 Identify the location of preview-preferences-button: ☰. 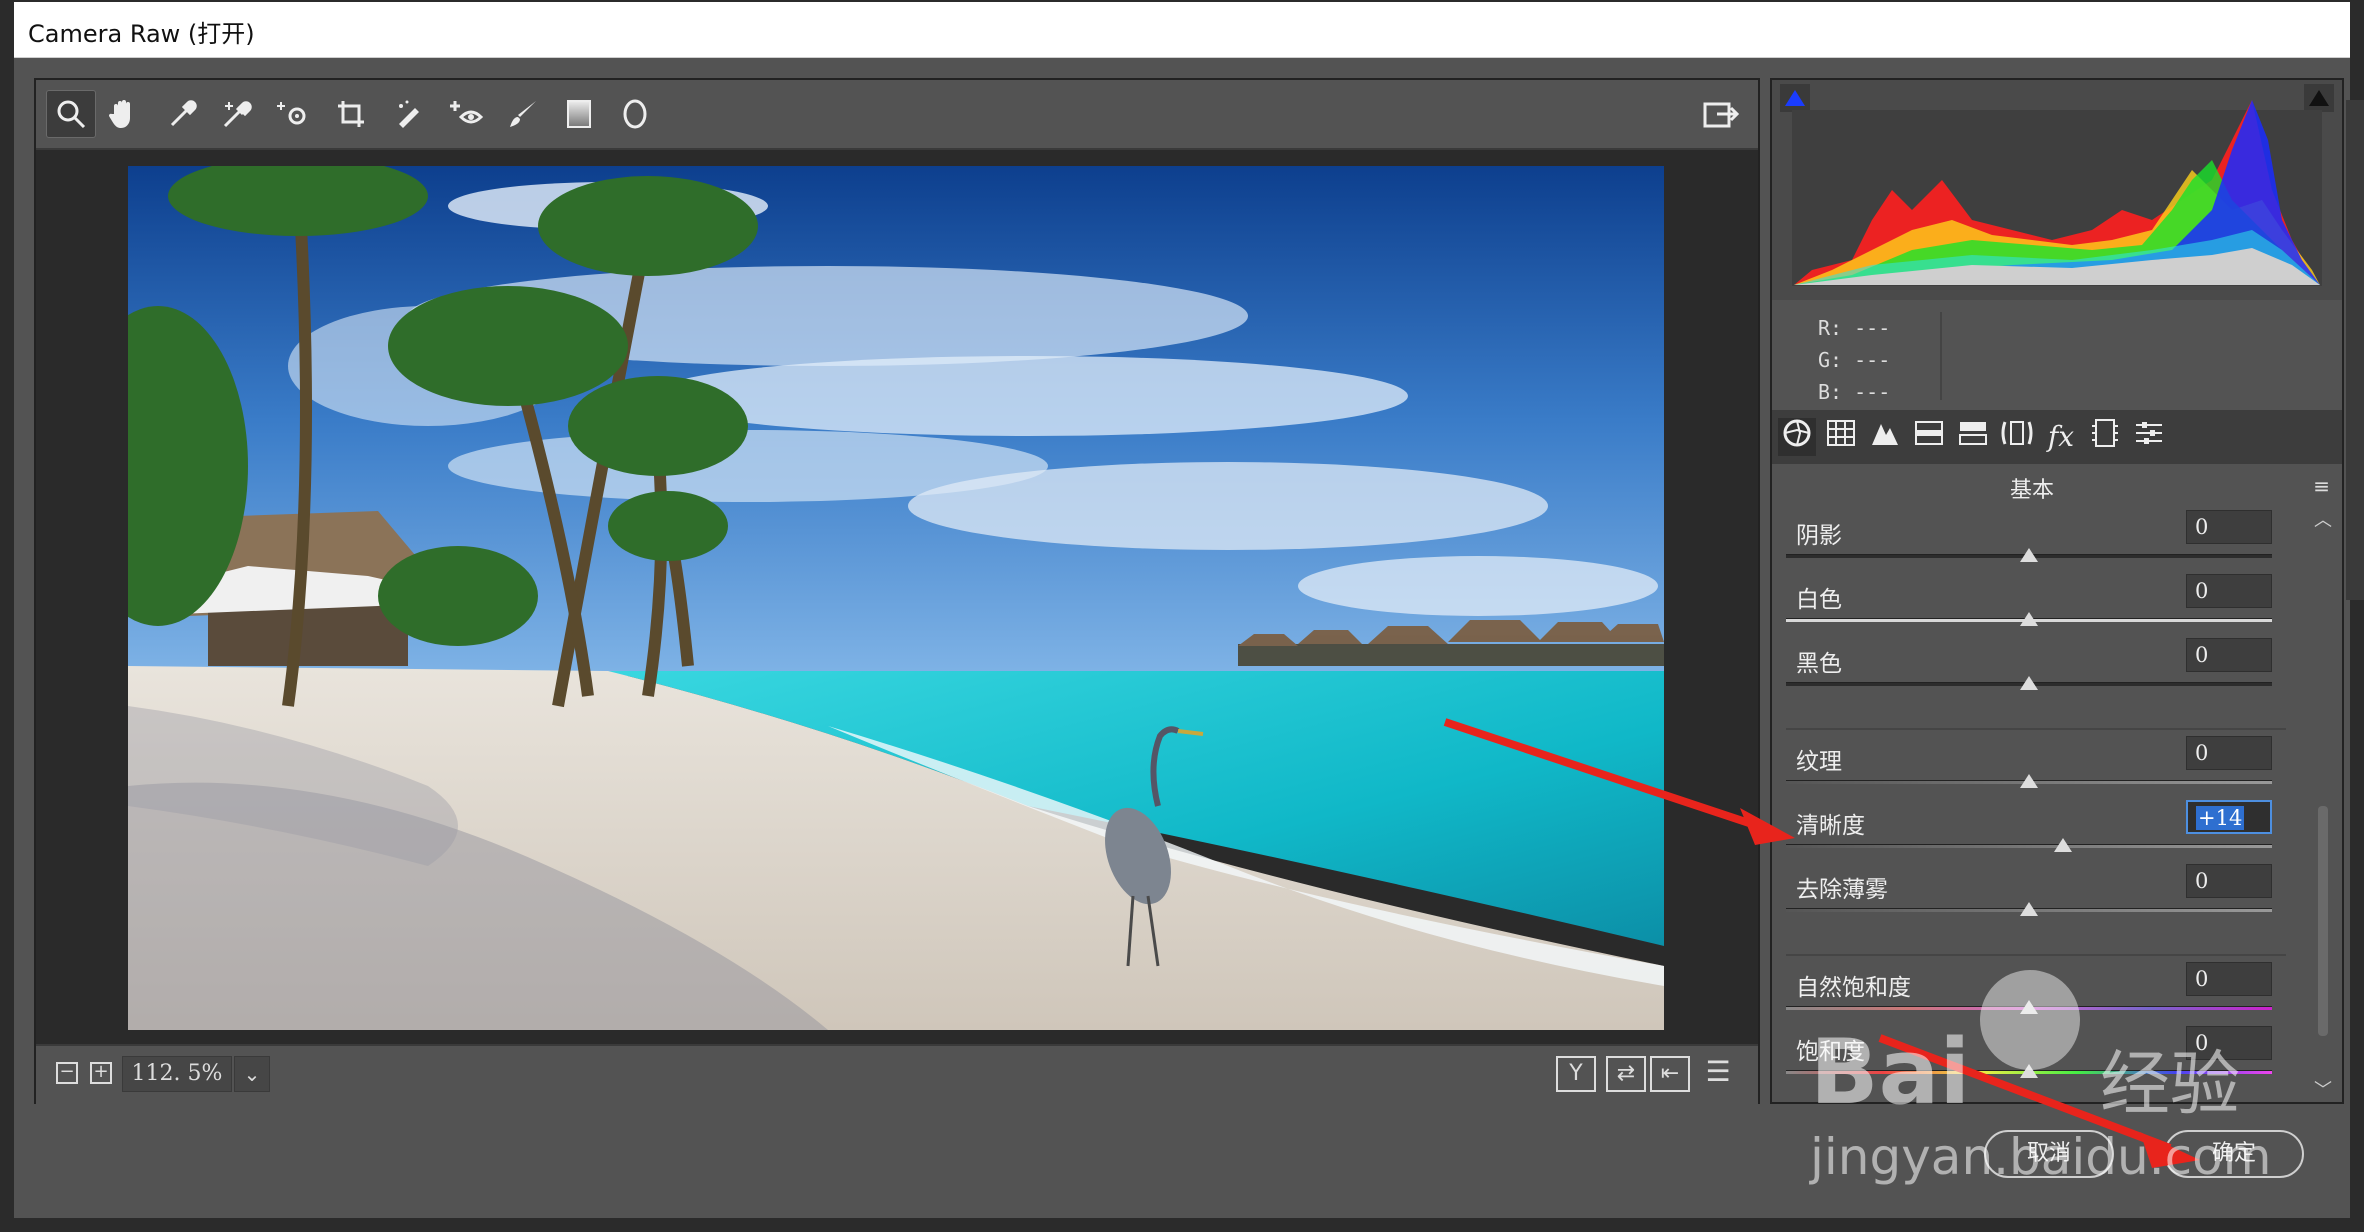
(1718, 1074).